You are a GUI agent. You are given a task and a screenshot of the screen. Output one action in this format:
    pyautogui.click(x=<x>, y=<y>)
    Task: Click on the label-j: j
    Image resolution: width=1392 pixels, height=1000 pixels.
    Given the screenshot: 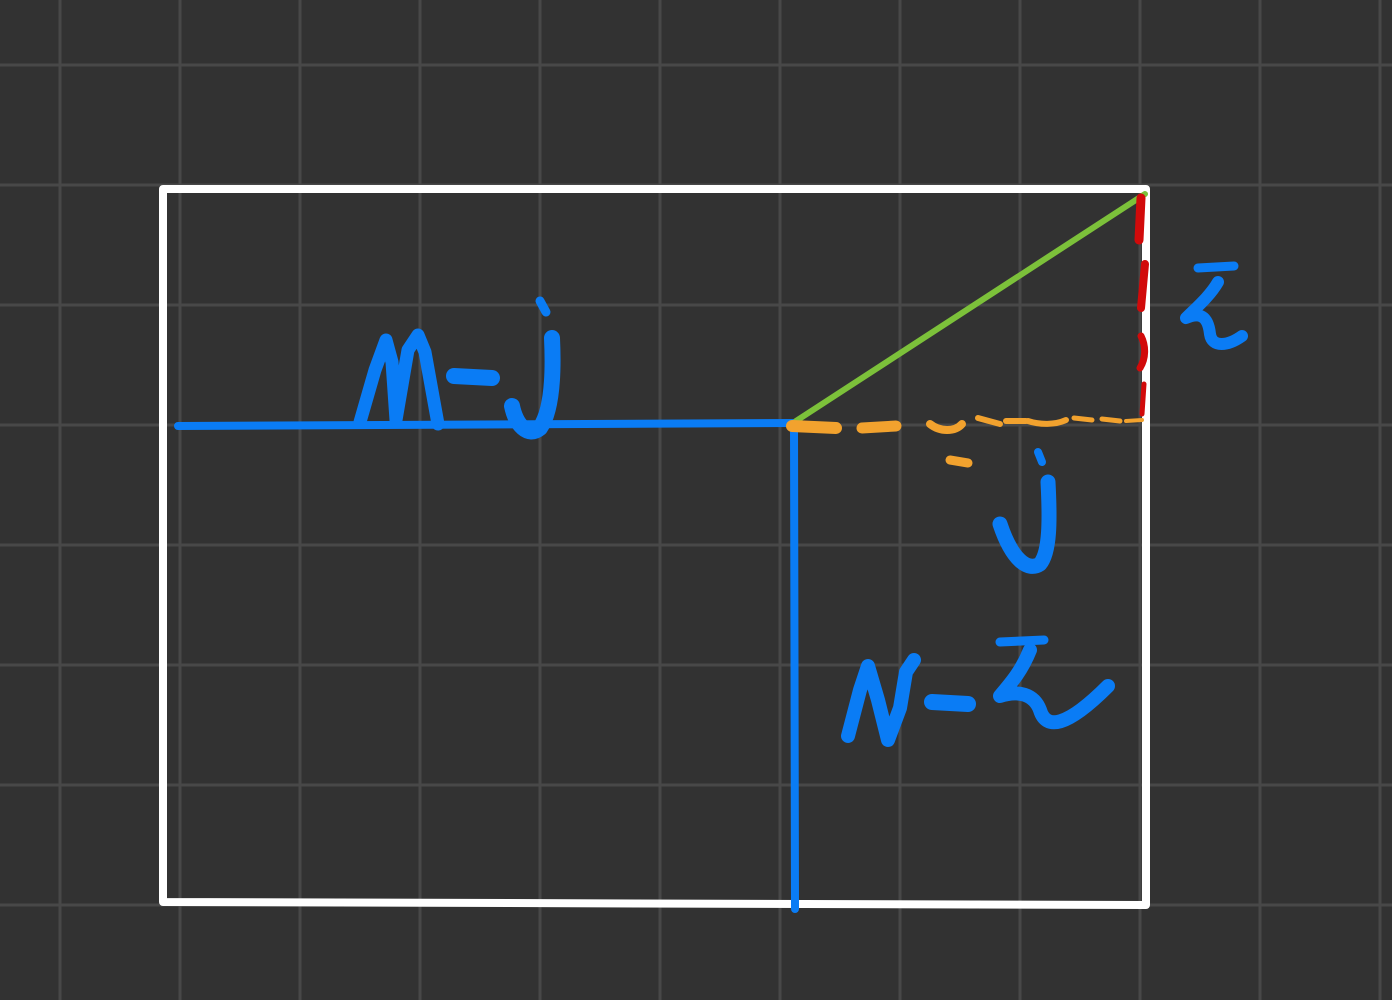 What is the action you would take?
    pyautogui.click(x=1024, y=511)
    